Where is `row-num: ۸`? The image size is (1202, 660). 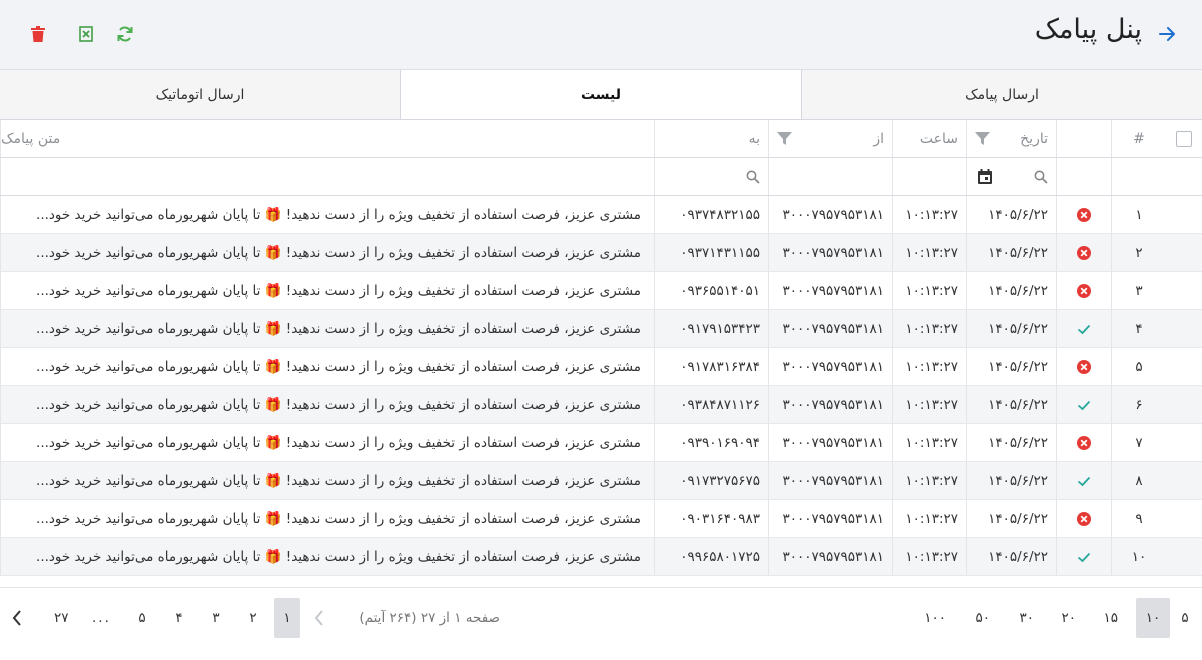
row-num: ۸ is located at coordinates (1138, 480).